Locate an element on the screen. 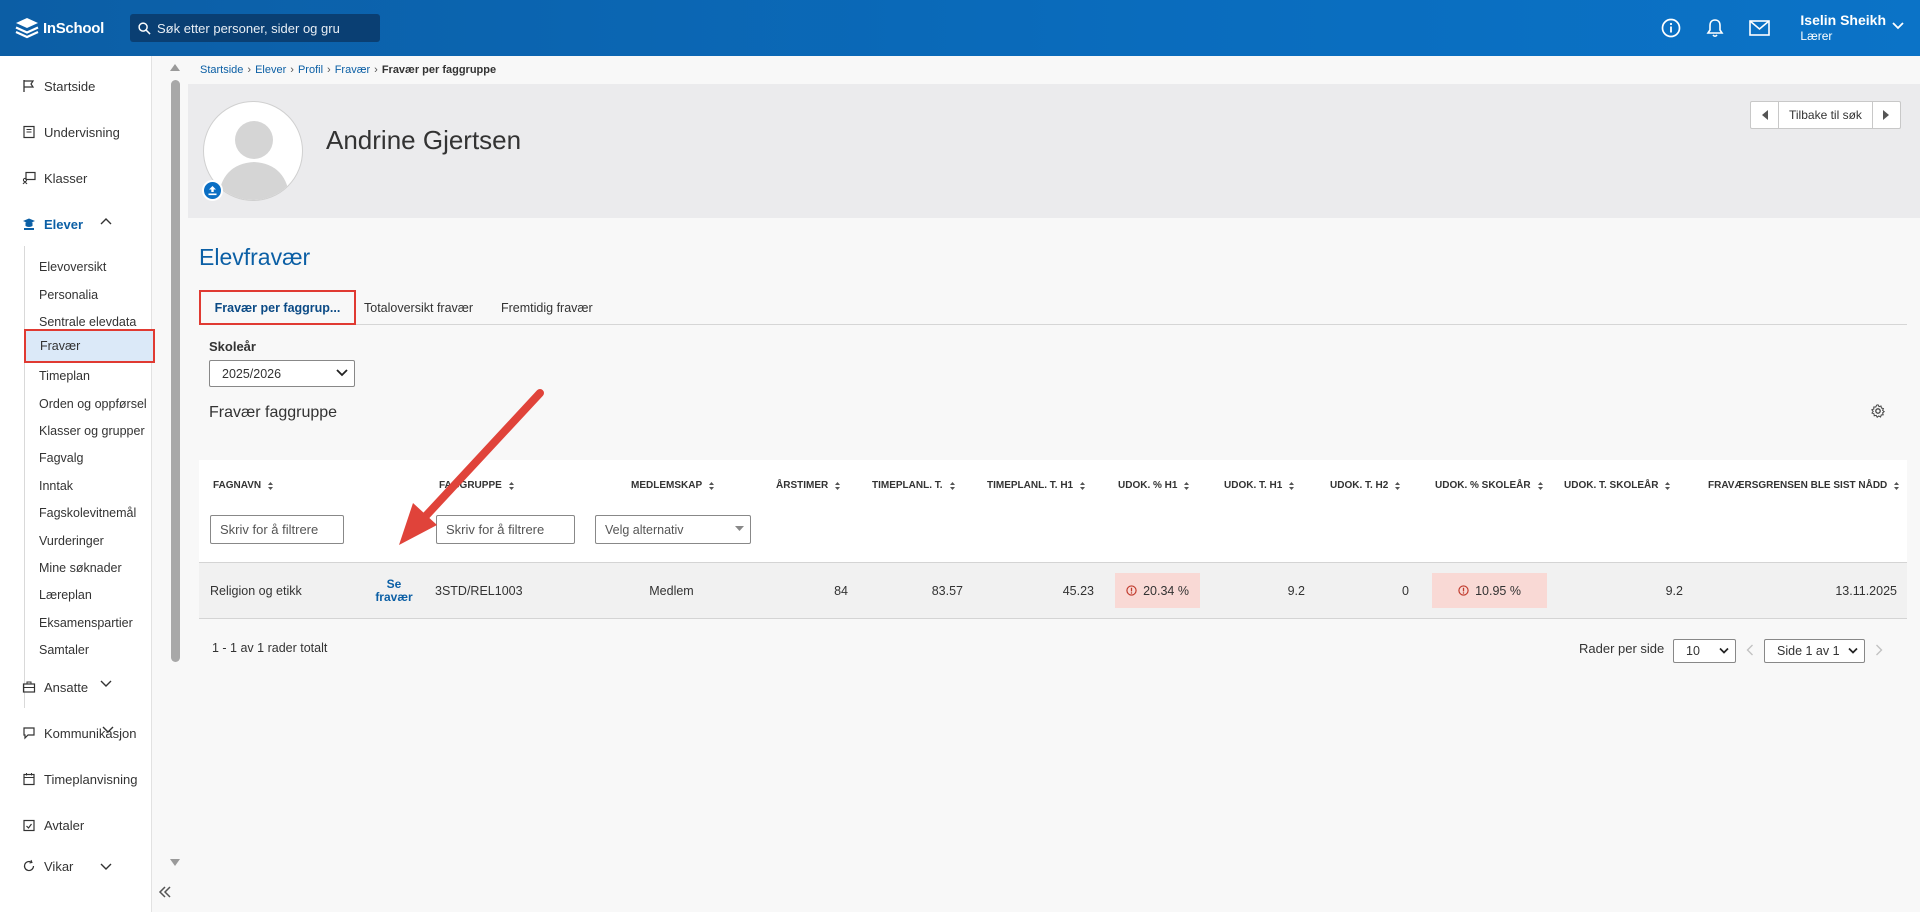 The width and height of the screenshot is (1920, 912). cell-timeplanl-t-h1: 45.23 is located at coordinates (1078, 590).